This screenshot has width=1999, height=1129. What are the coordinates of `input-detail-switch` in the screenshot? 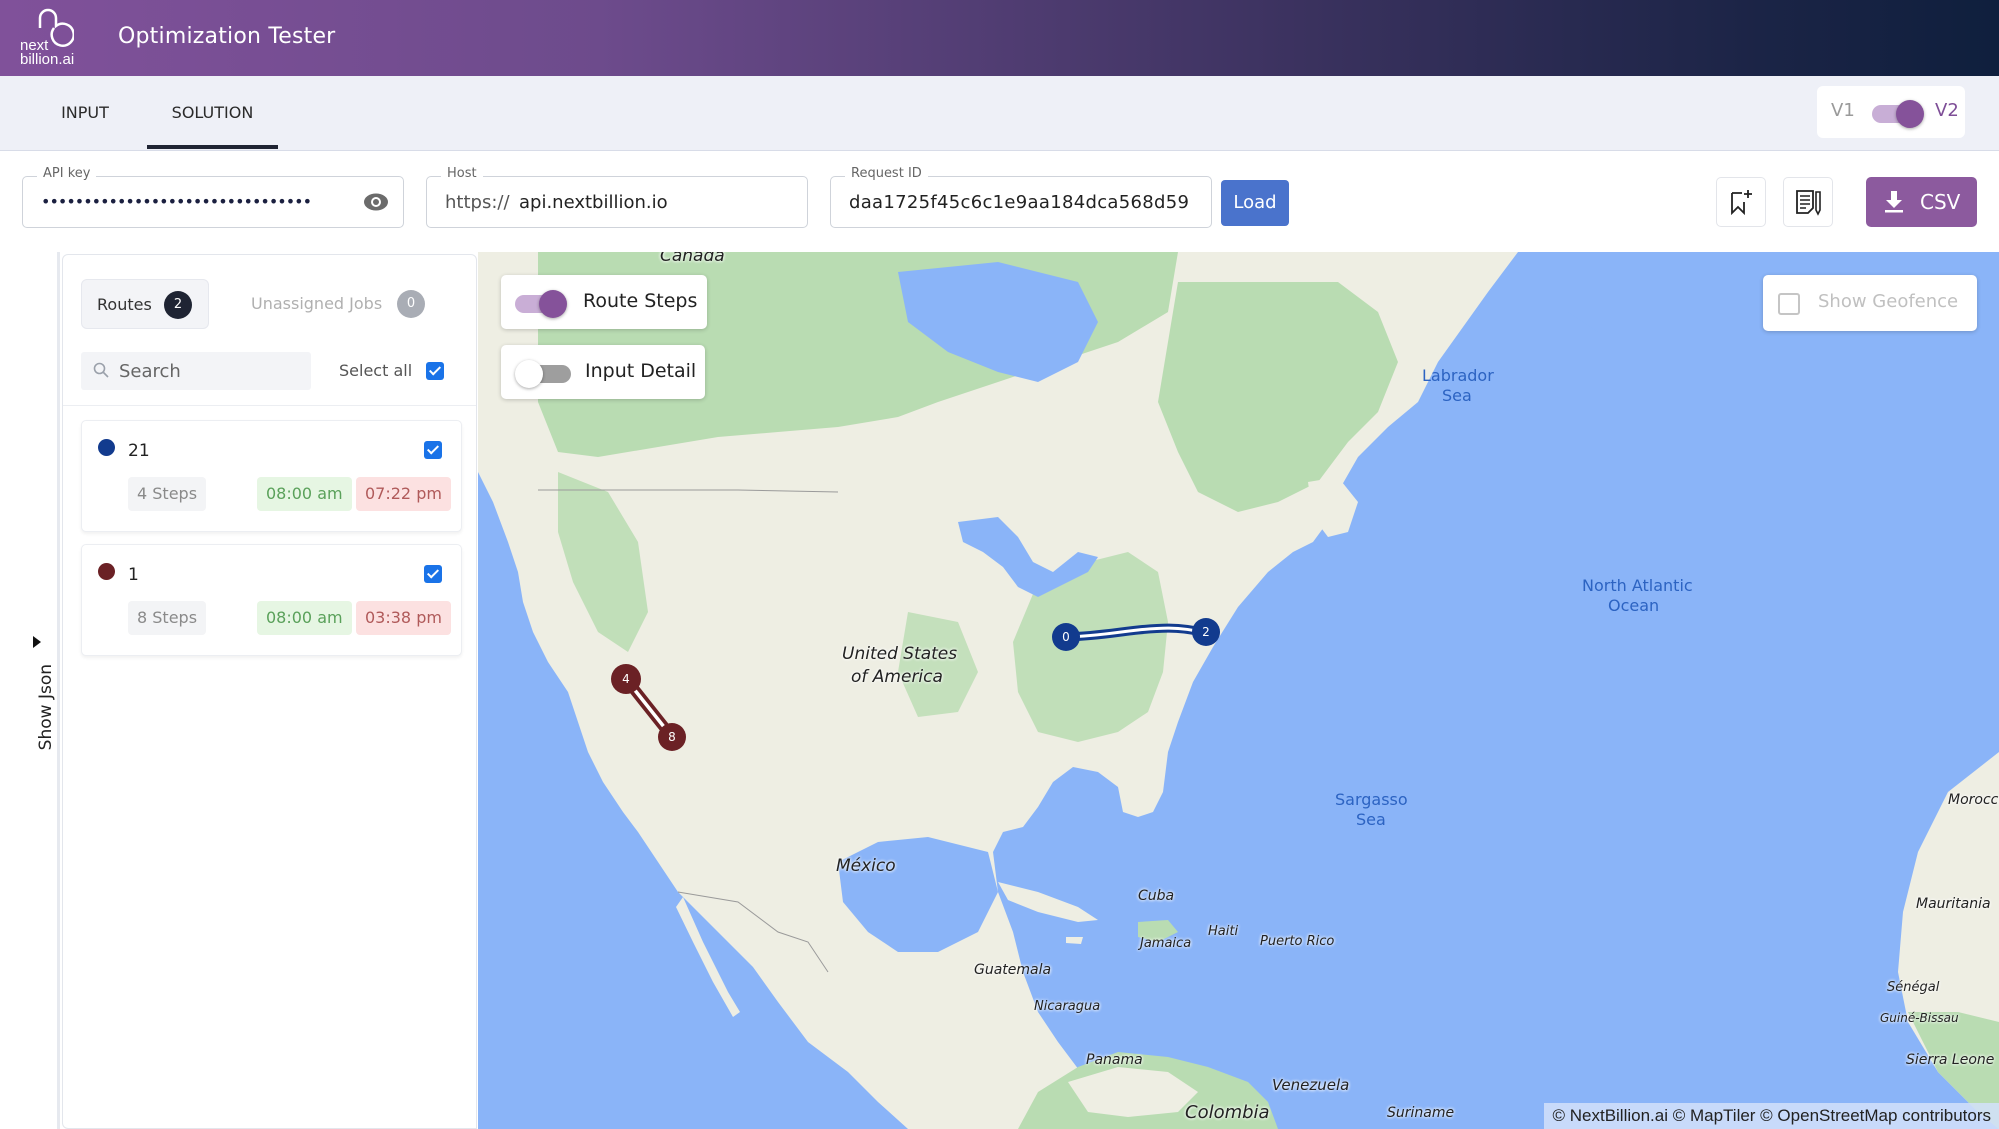 It's located at (543, 374).